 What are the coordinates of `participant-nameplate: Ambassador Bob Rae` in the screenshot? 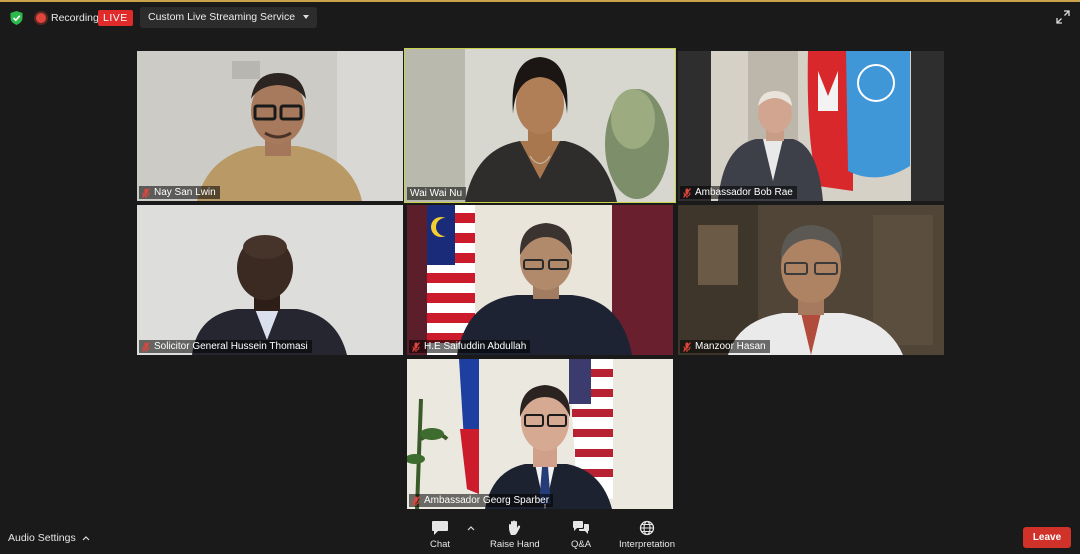 It's located at (738, 192).